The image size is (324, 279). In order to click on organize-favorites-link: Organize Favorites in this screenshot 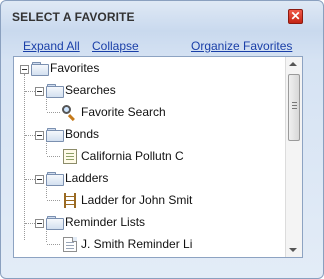, I will do `click(241, 46)`.